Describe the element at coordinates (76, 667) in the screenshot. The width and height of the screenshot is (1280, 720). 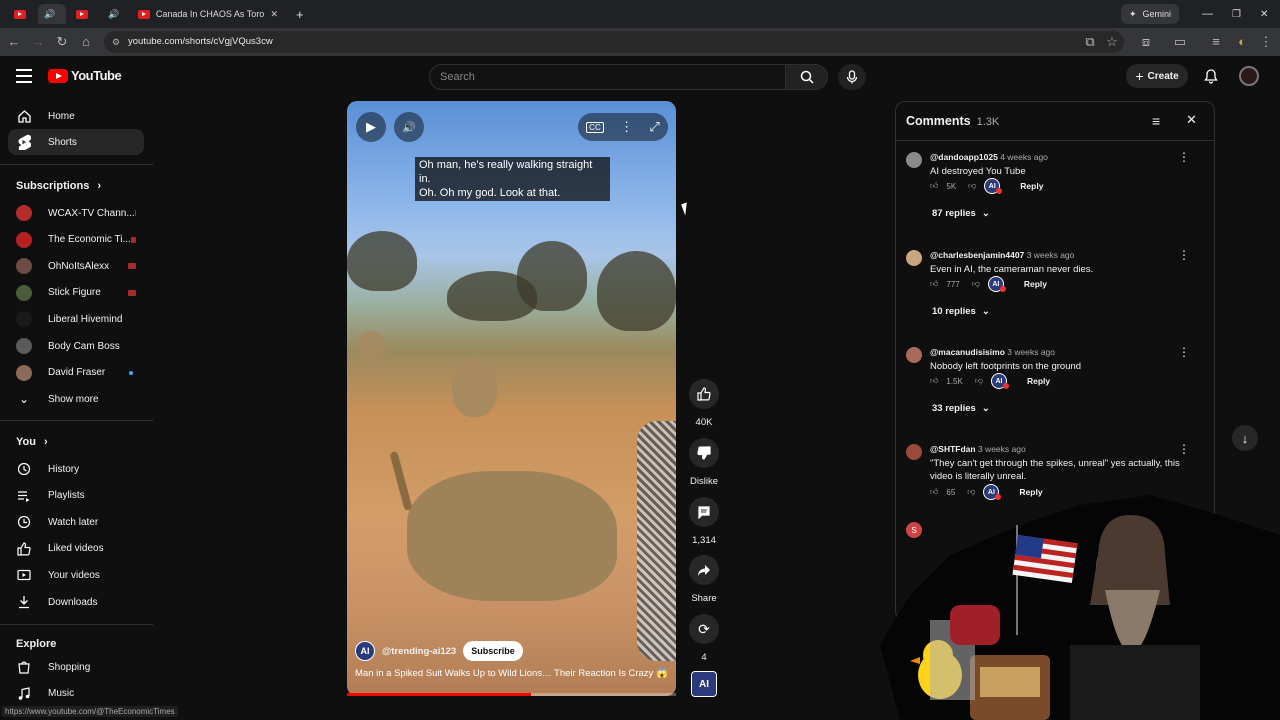
I see `sidebar-item-shopping: Shopping` at that location.